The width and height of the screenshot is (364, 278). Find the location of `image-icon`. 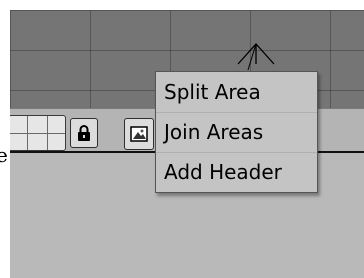

image-icon is located at coordinates (139, 134).